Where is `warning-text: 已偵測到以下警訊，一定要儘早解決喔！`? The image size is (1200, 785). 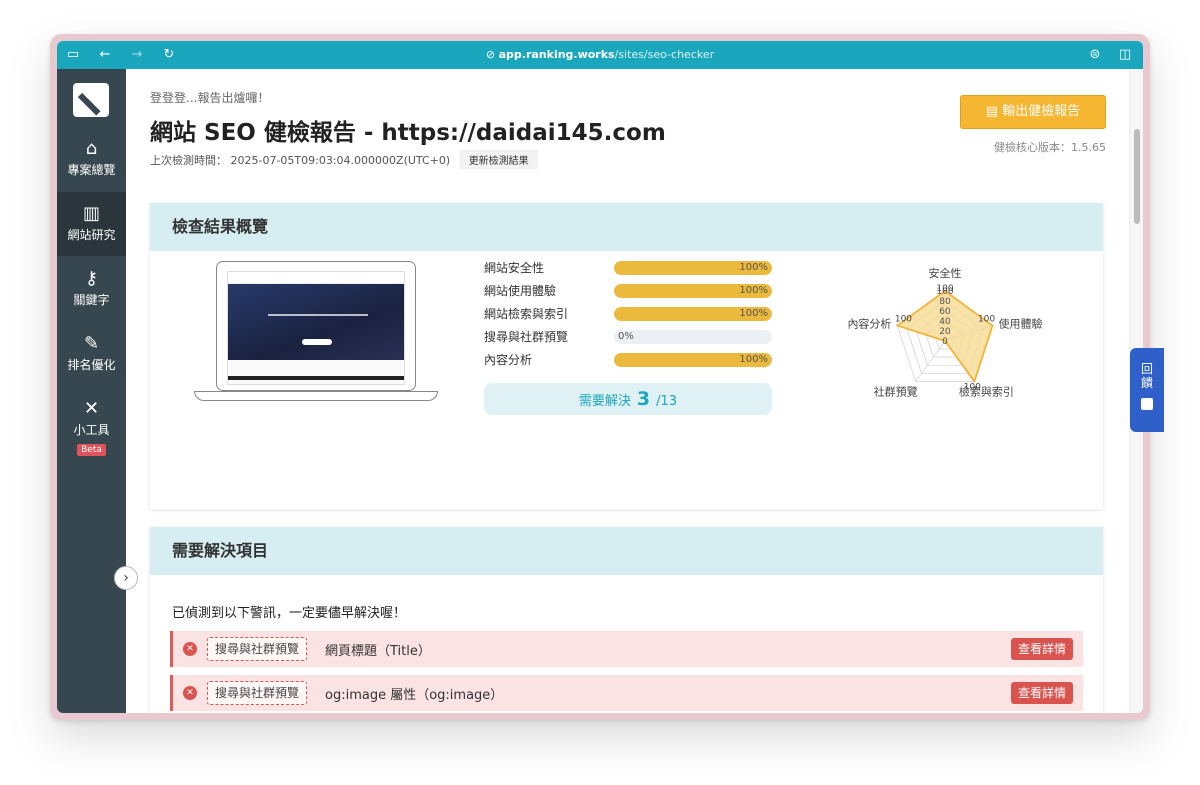
warning-text: 已偵測到以下警訊，一定要儘早解決喔！ is located at coordinates (289, 613).